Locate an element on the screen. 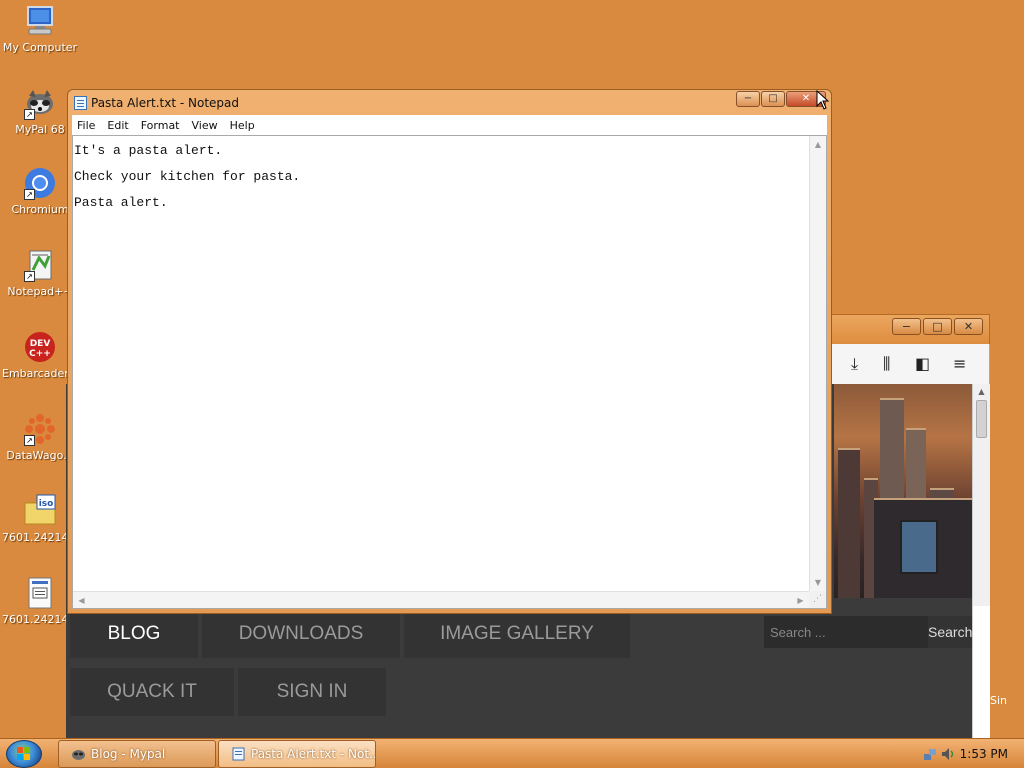  site-search-button: Search is located at coordinates (950, 632).